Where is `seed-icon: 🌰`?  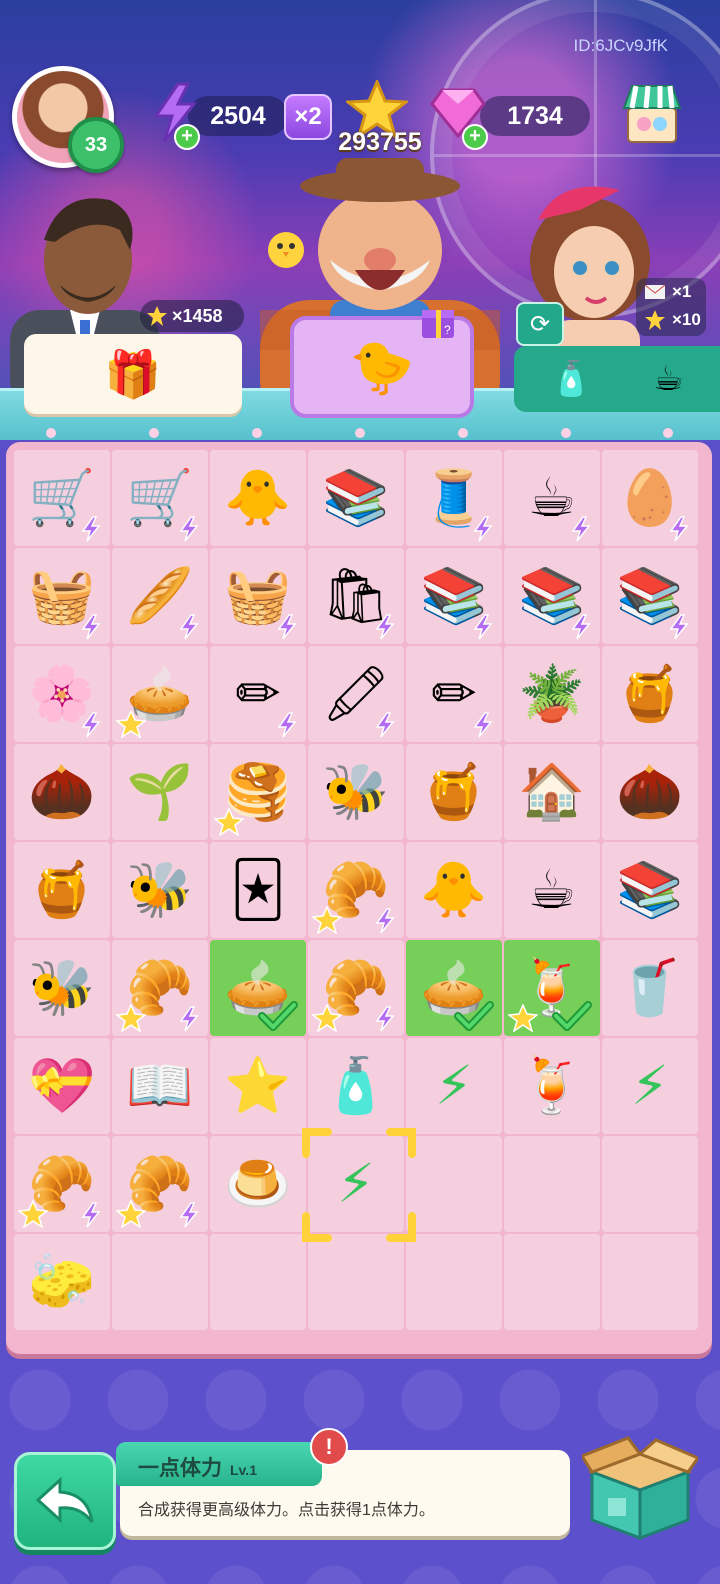
seed-icon: 🌰 is located at coordinates (62, 792).